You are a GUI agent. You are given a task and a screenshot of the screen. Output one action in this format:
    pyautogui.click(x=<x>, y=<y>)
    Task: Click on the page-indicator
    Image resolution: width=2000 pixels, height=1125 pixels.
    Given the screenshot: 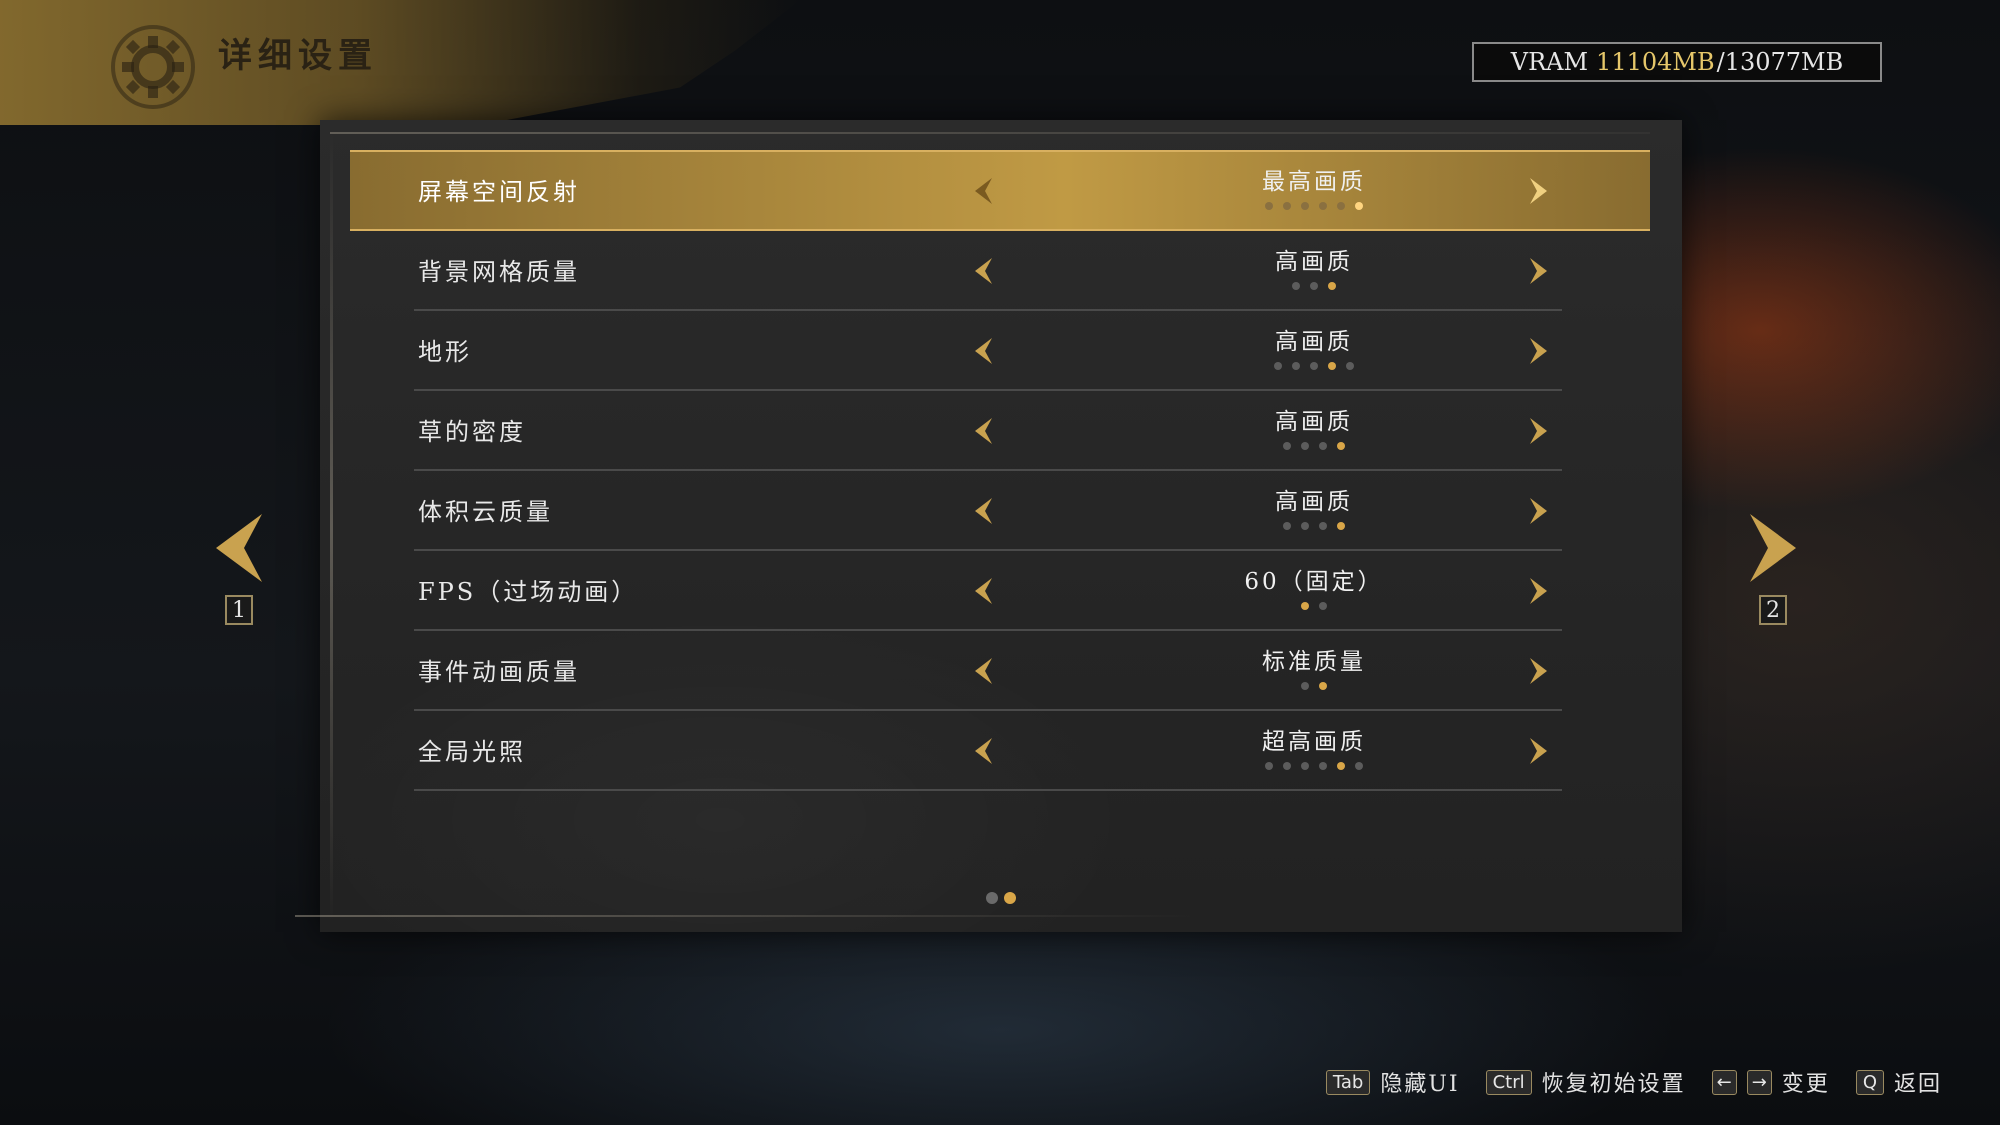 What is the action you would take?
    pyautogui.click(x=1001, y=898)
    